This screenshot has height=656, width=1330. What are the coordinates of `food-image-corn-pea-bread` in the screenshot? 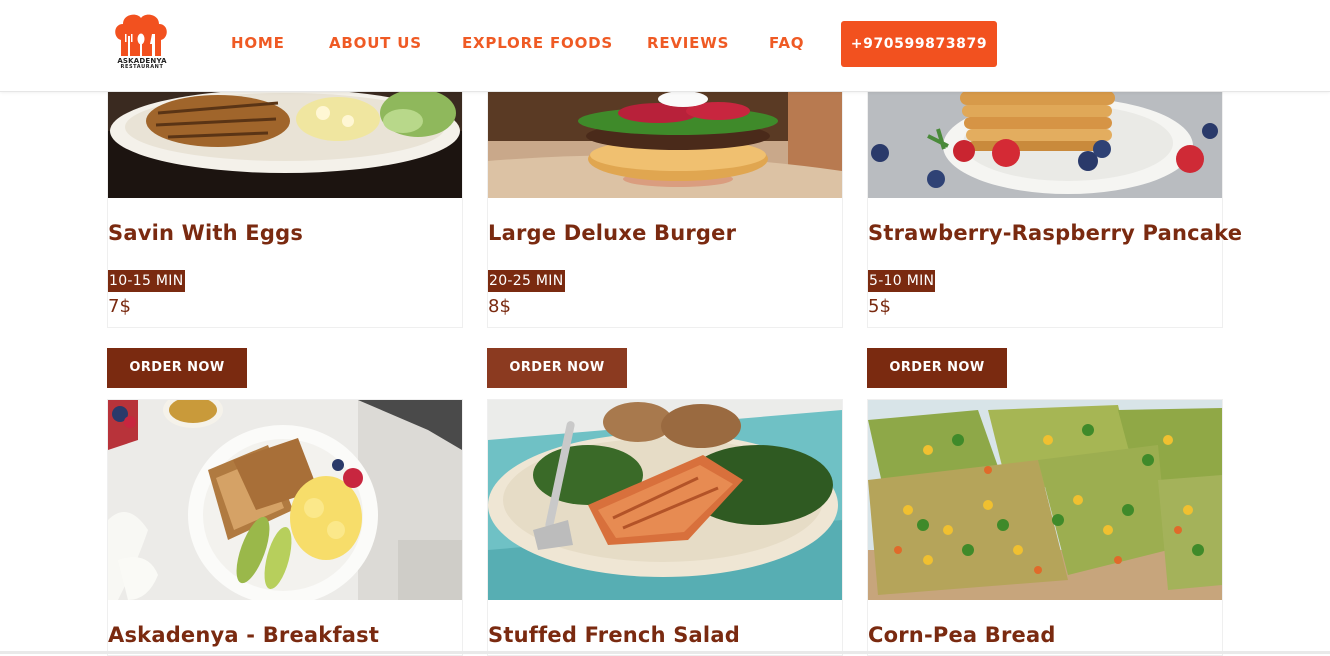 It's located at (1045, 500).